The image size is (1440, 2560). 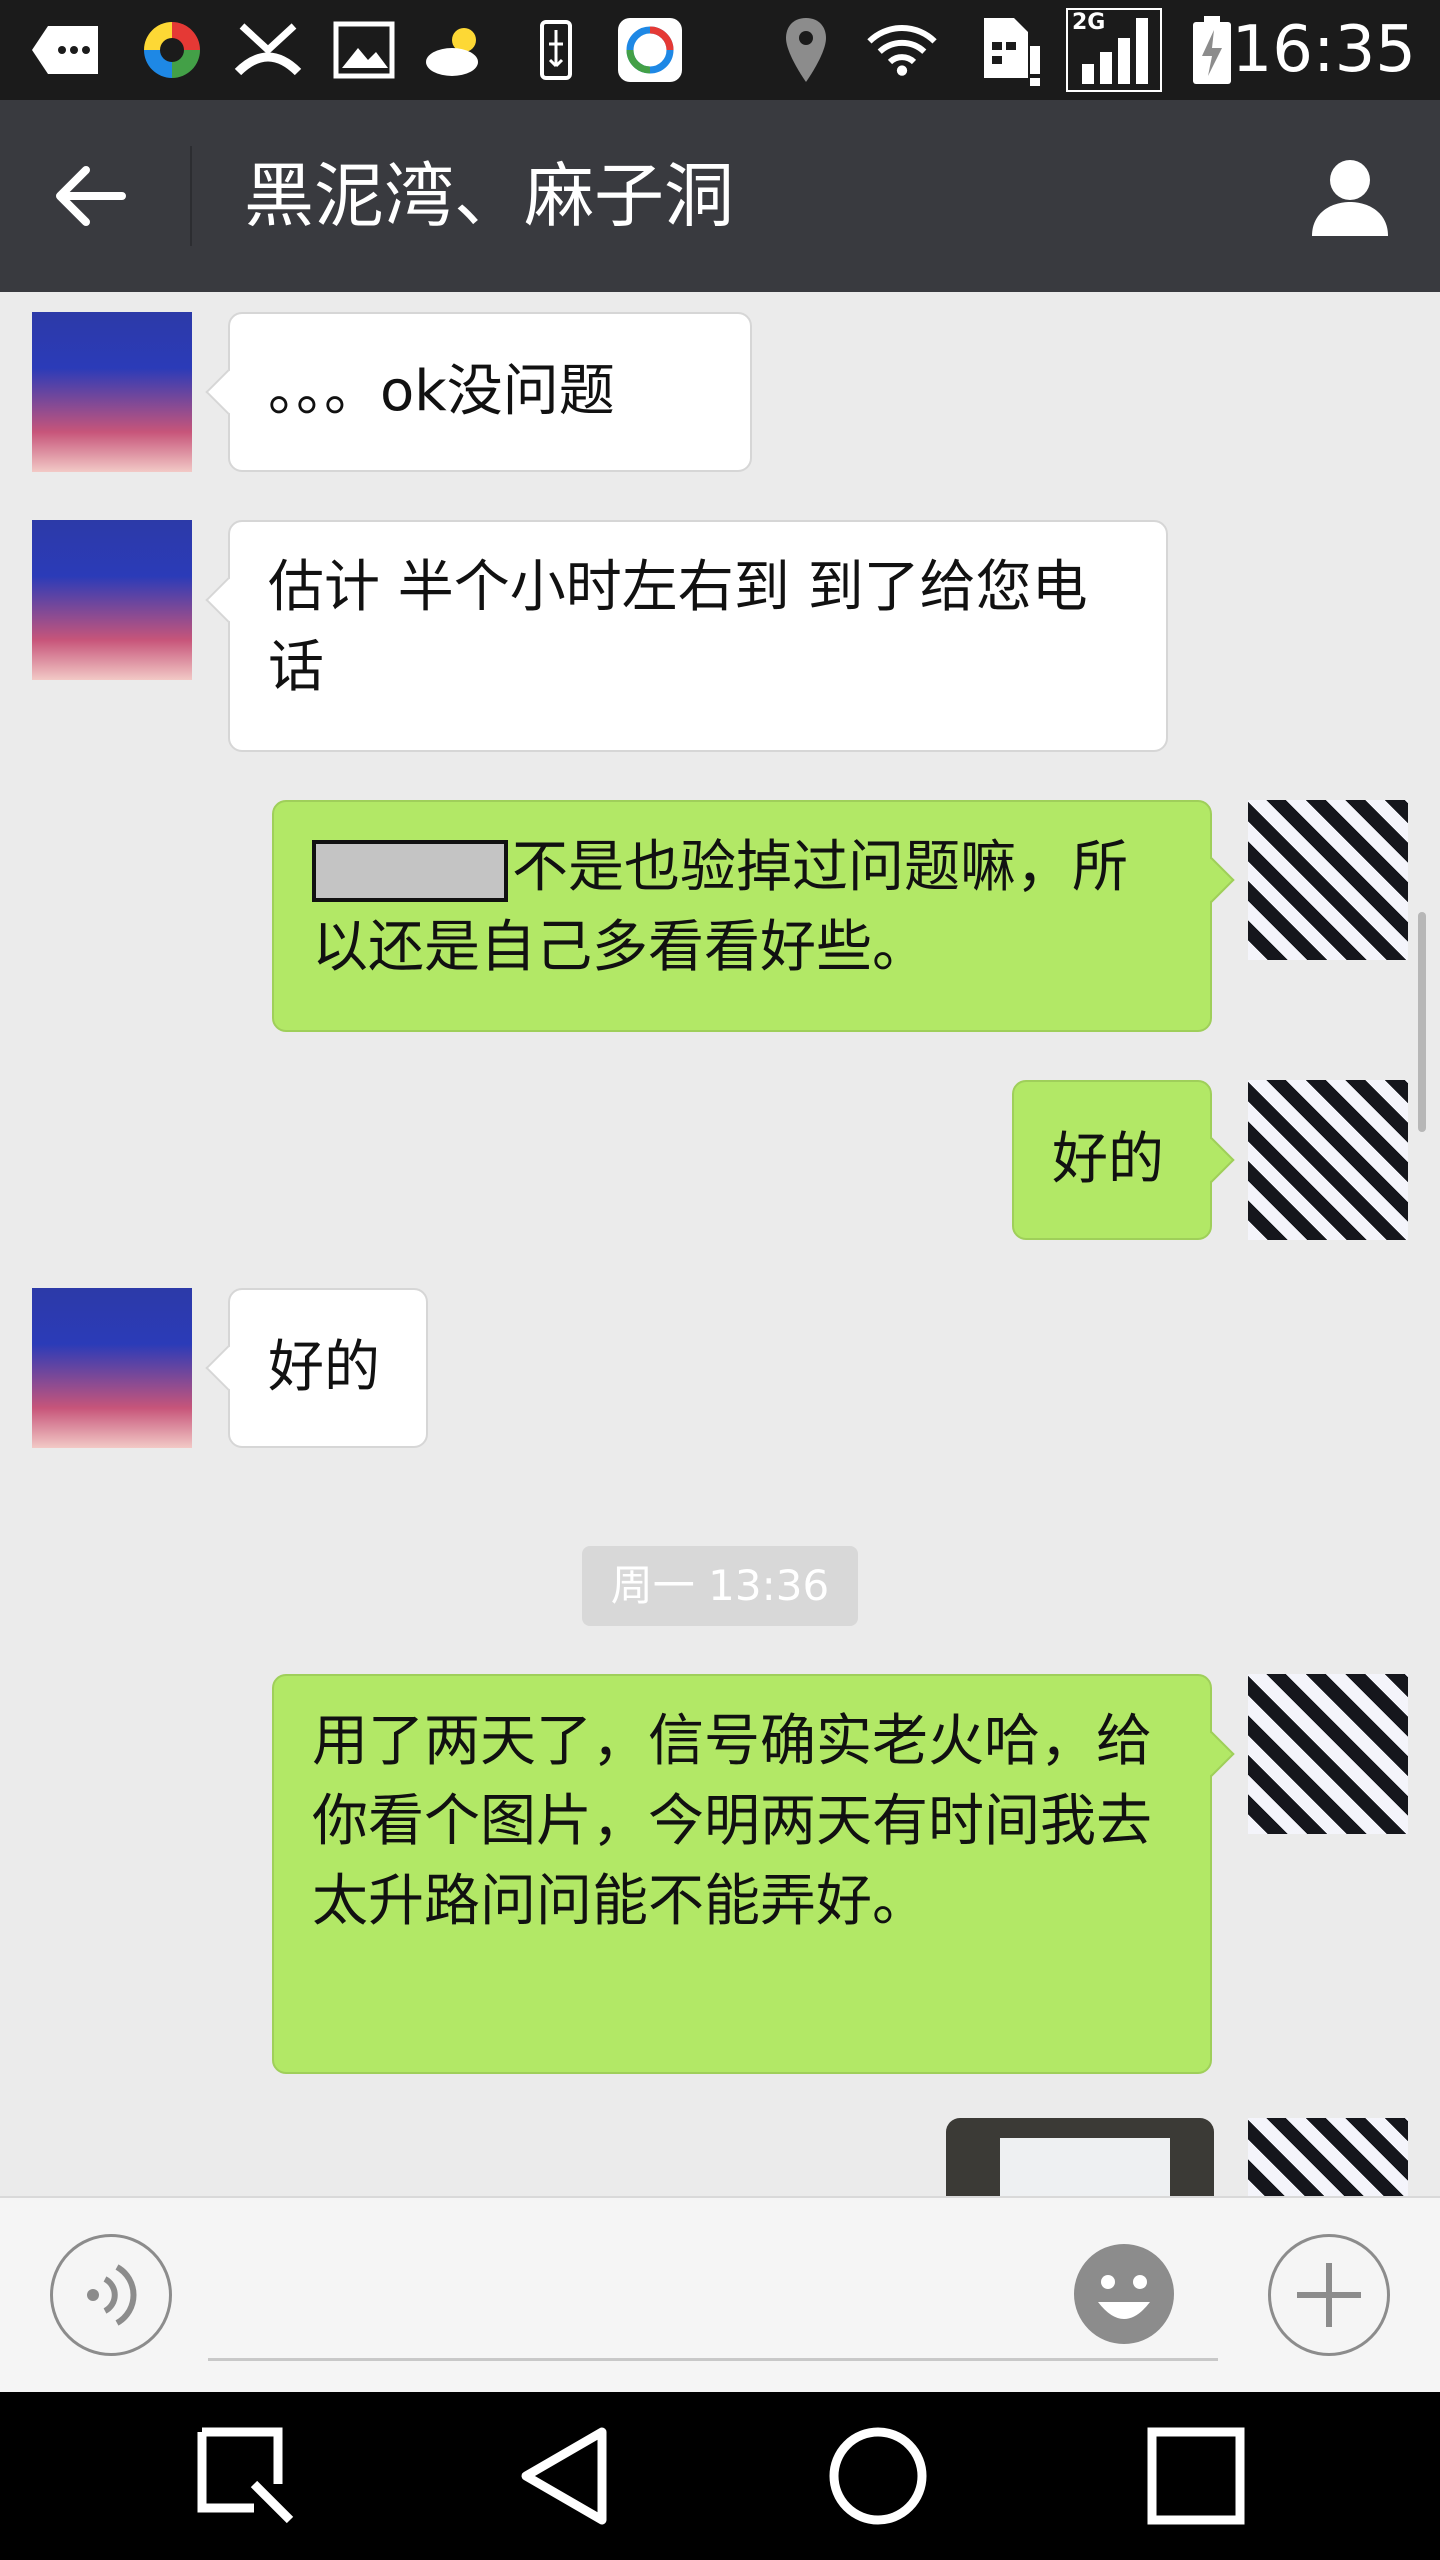 I want to click on image-icon, so click(x=364, y=50).